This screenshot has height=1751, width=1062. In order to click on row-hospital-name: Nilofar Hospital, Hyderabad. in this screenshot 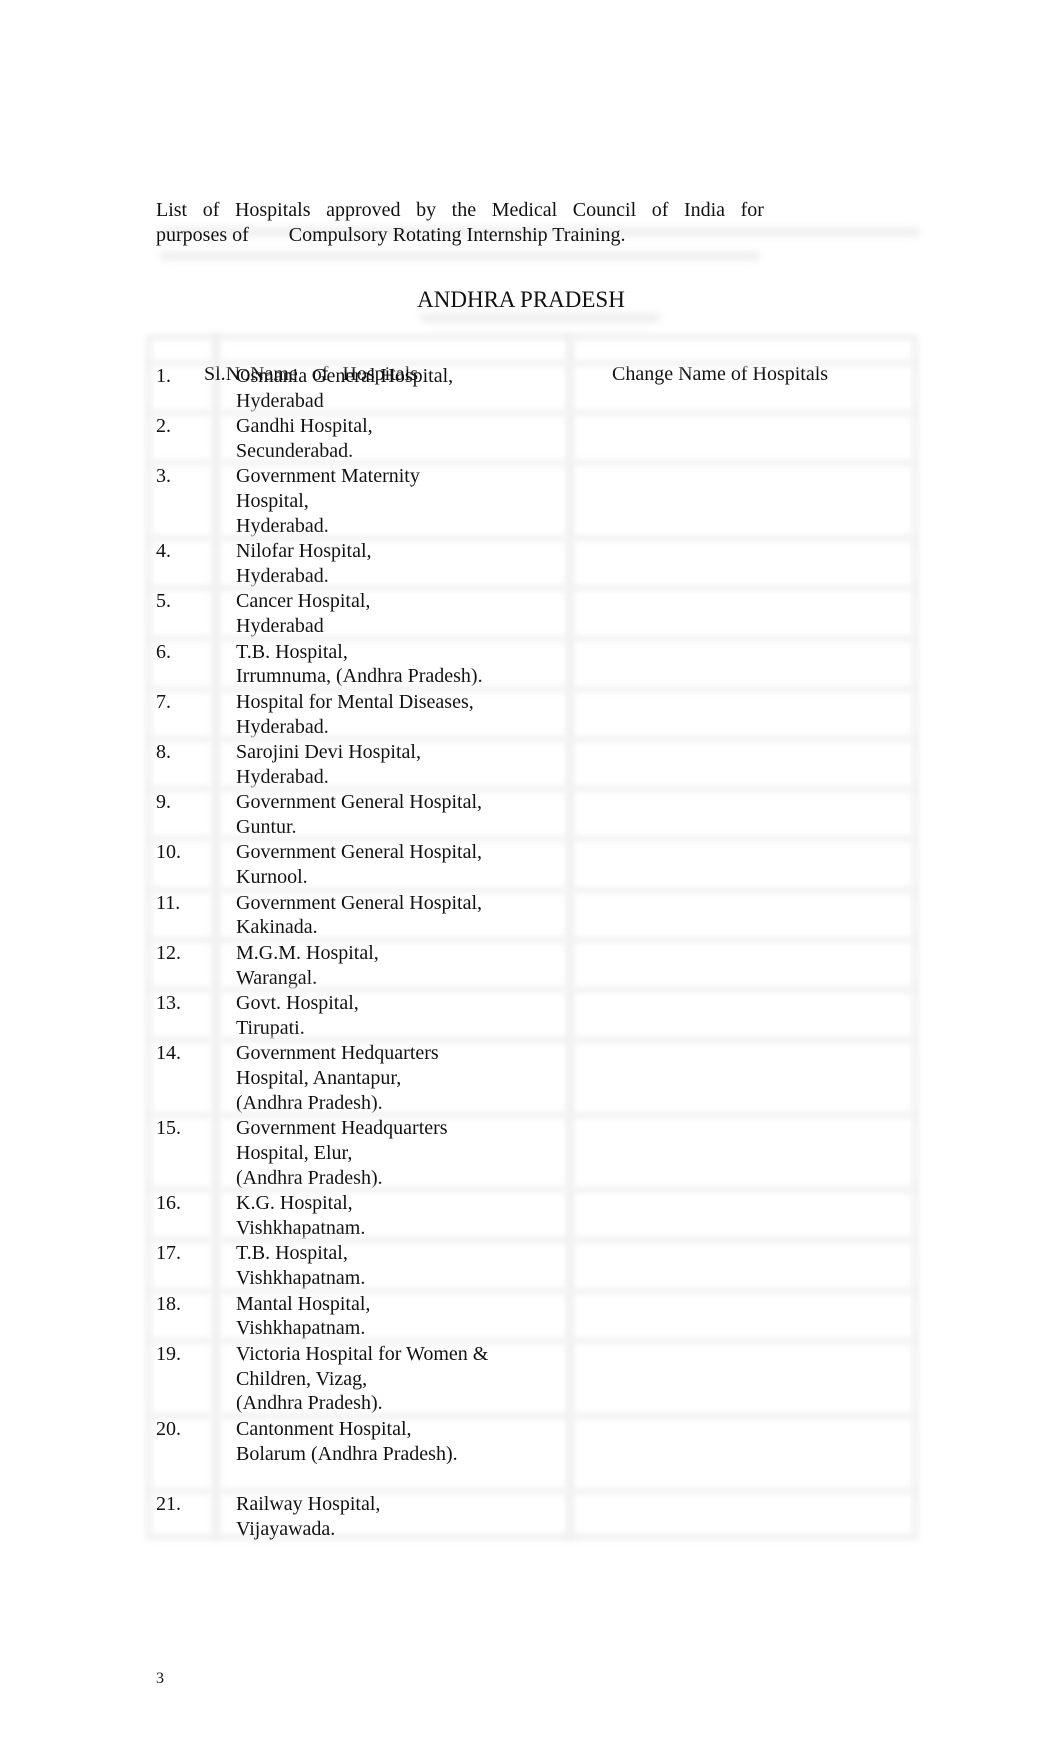, I will do `click(304, 564)`.